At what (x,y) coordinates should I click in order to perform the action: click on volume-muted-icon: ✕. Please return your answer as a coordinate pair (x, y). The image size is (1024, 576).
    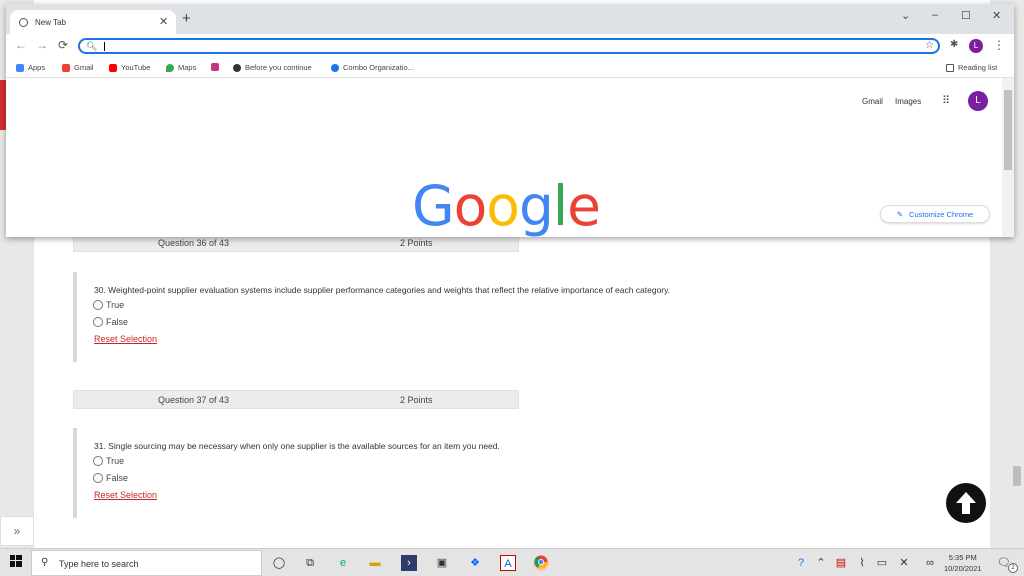
    Looking at the image, I should click on (904, 563).